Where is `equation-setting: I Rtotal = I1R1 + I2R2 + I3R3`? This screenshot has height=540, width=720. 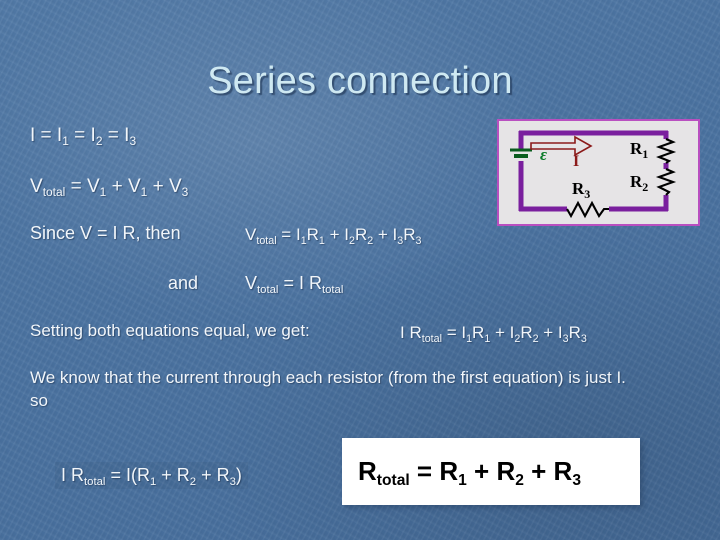
equation-setting: I Rtotal = I1R1 + I2R2 + I3R3 is located at coordinates (493, 333).